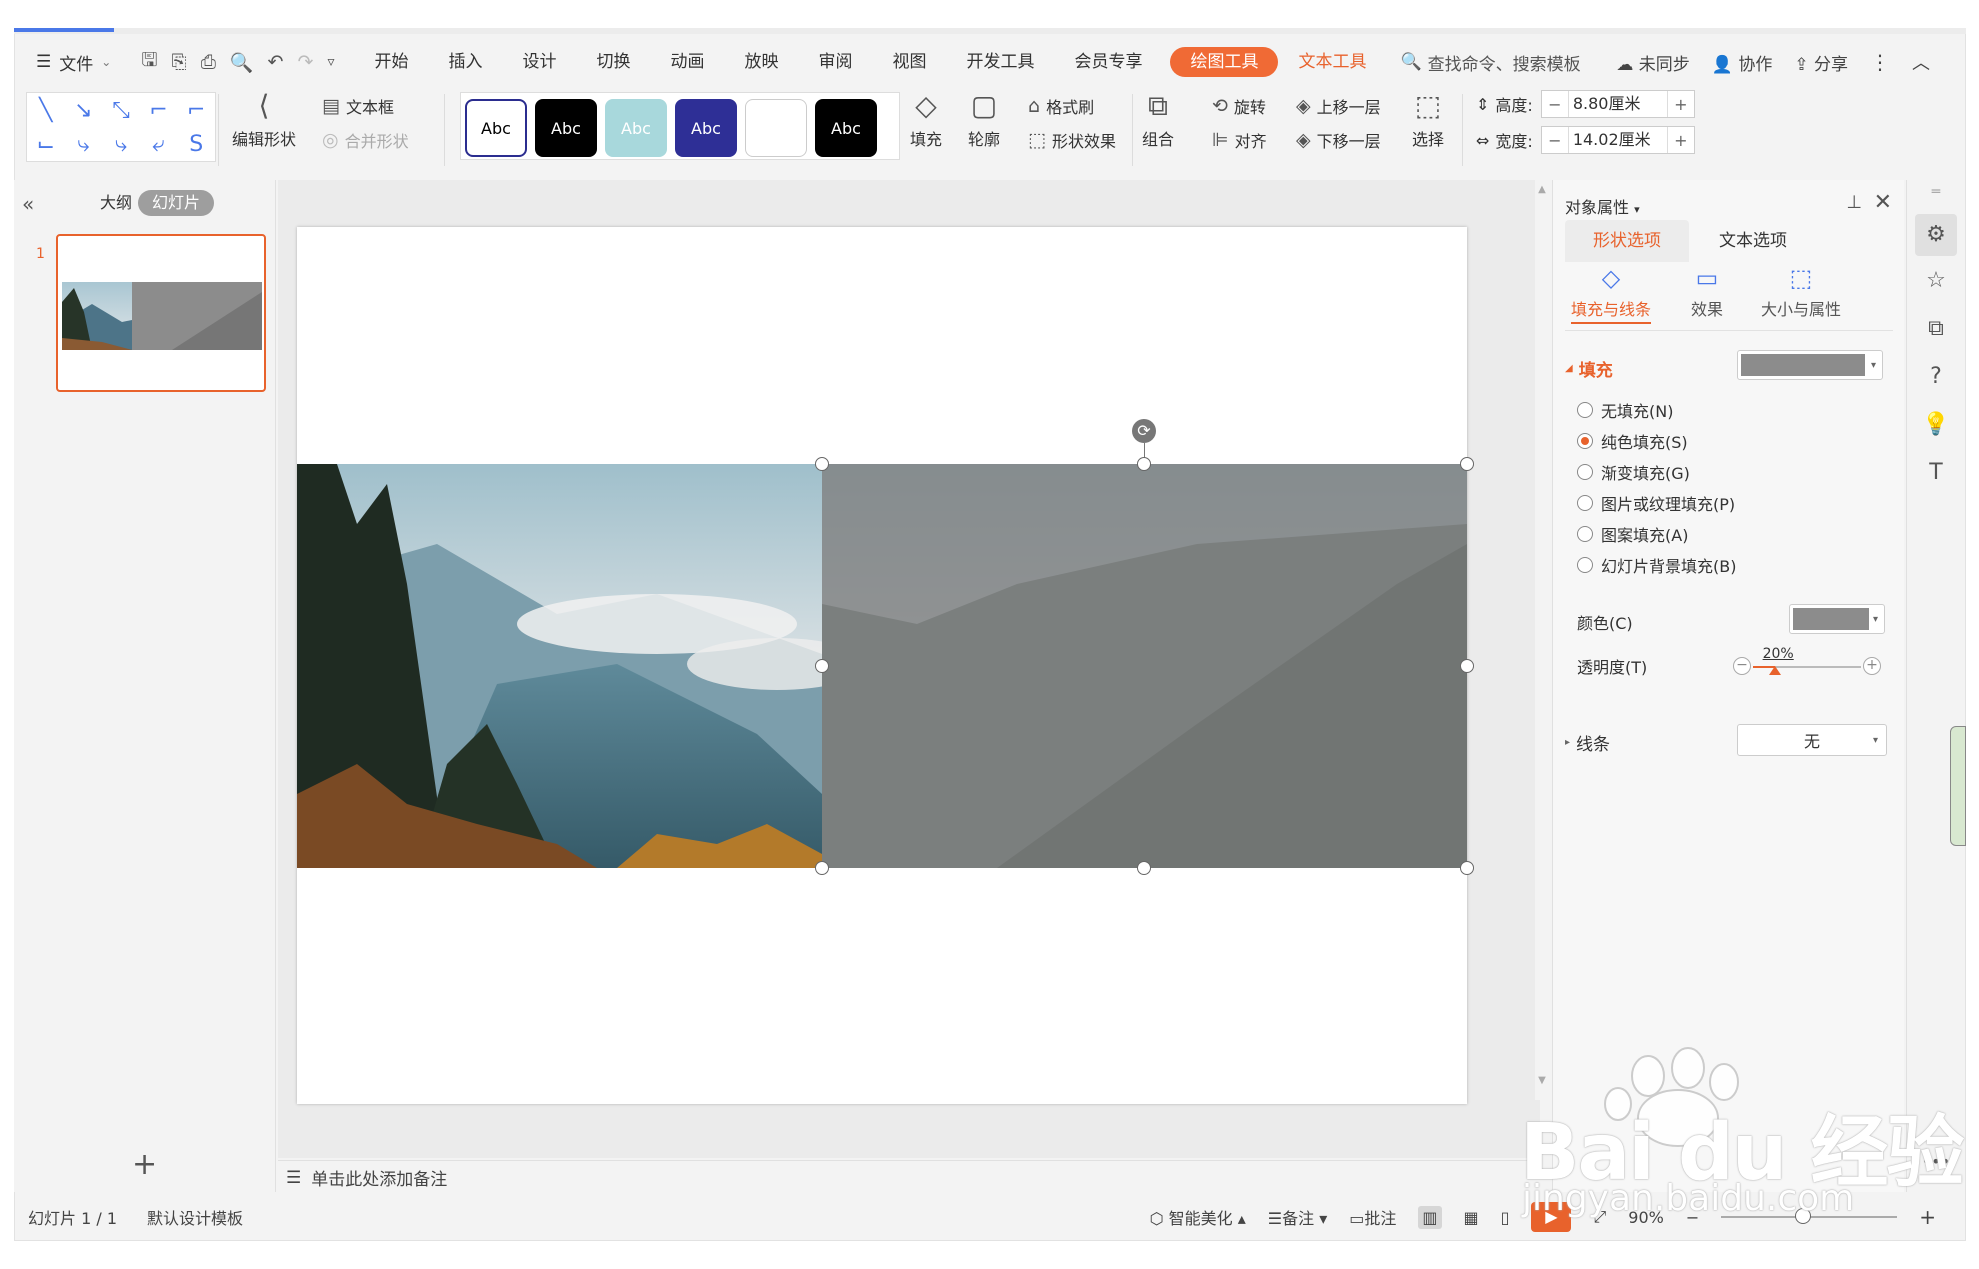 The image size is (1979, 1269). Describe the element at coordinates (330, 62) in the screenshot. I see `customize-icon: ▿` at that location.